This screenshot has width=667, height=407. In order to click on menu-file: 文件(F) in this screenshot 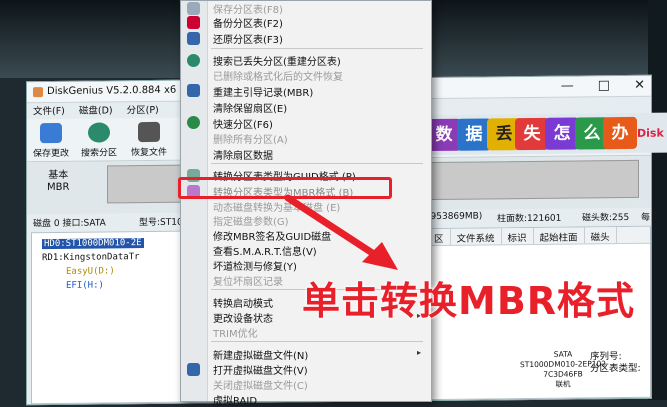, I will do `click(49, 110)`.